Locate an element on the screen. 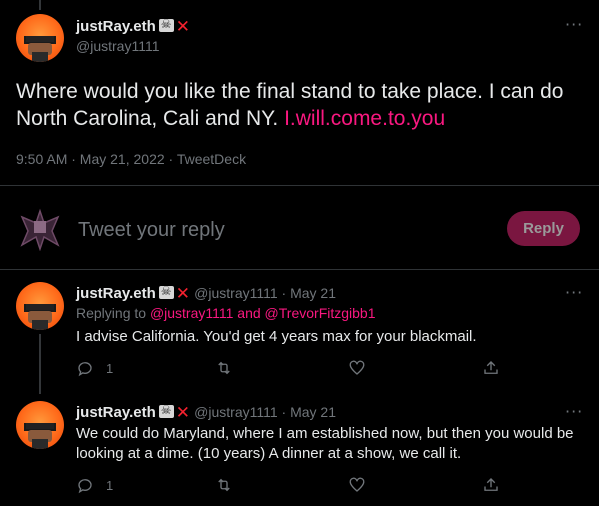 The width and height of the screenshot is (599, 506). handle: @justray1111 is located at coordinates (117, 46).